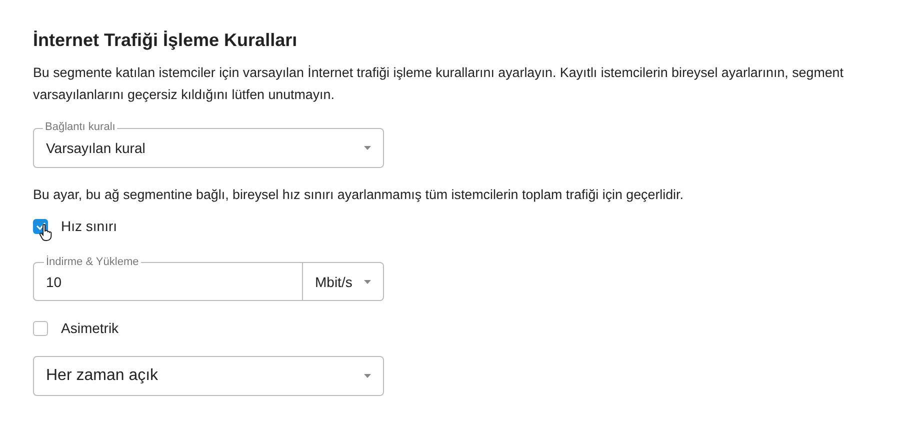 The height and width of the screenshot is (427, 906). I want to click on checkbox, so click(40, 328).